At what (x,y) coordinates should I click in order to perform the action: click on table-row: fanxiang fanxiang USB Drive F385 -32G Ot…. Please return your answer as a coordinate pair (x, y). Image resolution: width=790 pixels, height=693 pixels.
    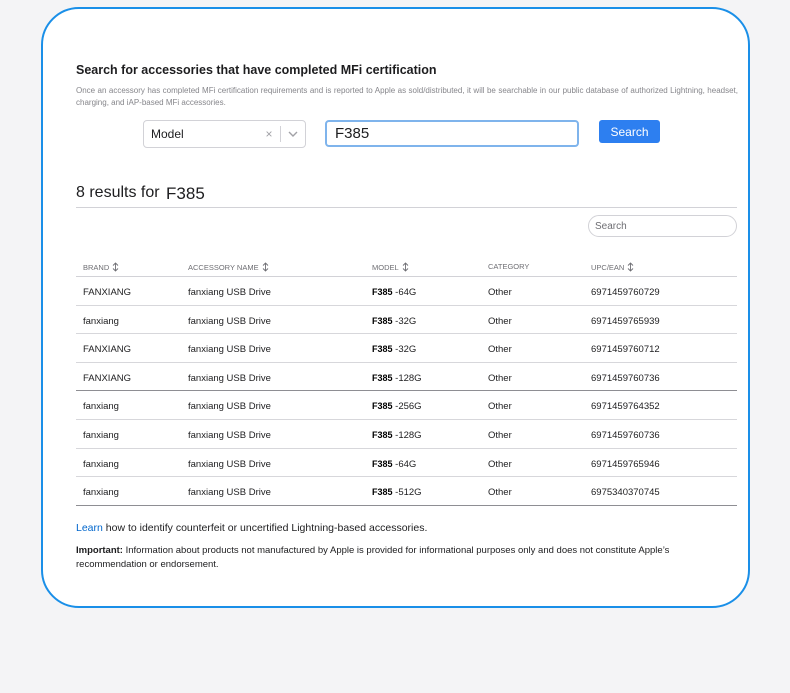
    Looking at the image, I should click on (406, 320).